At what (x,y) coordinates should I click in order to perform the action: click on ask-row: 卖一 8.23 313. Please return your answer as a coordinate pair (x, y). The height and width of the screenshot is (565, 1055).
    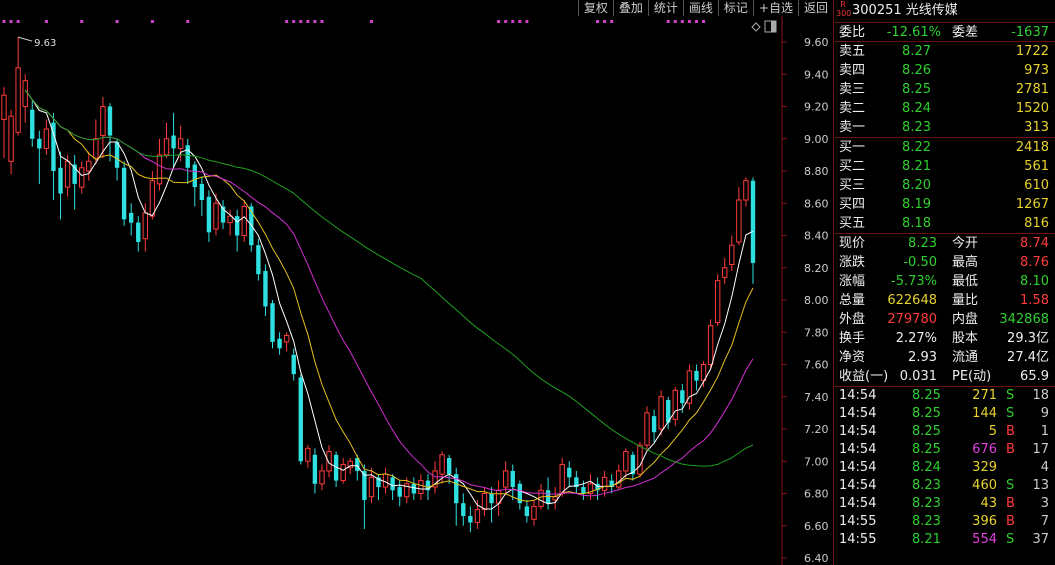
    Looking at the image, I should click on (944, 127).